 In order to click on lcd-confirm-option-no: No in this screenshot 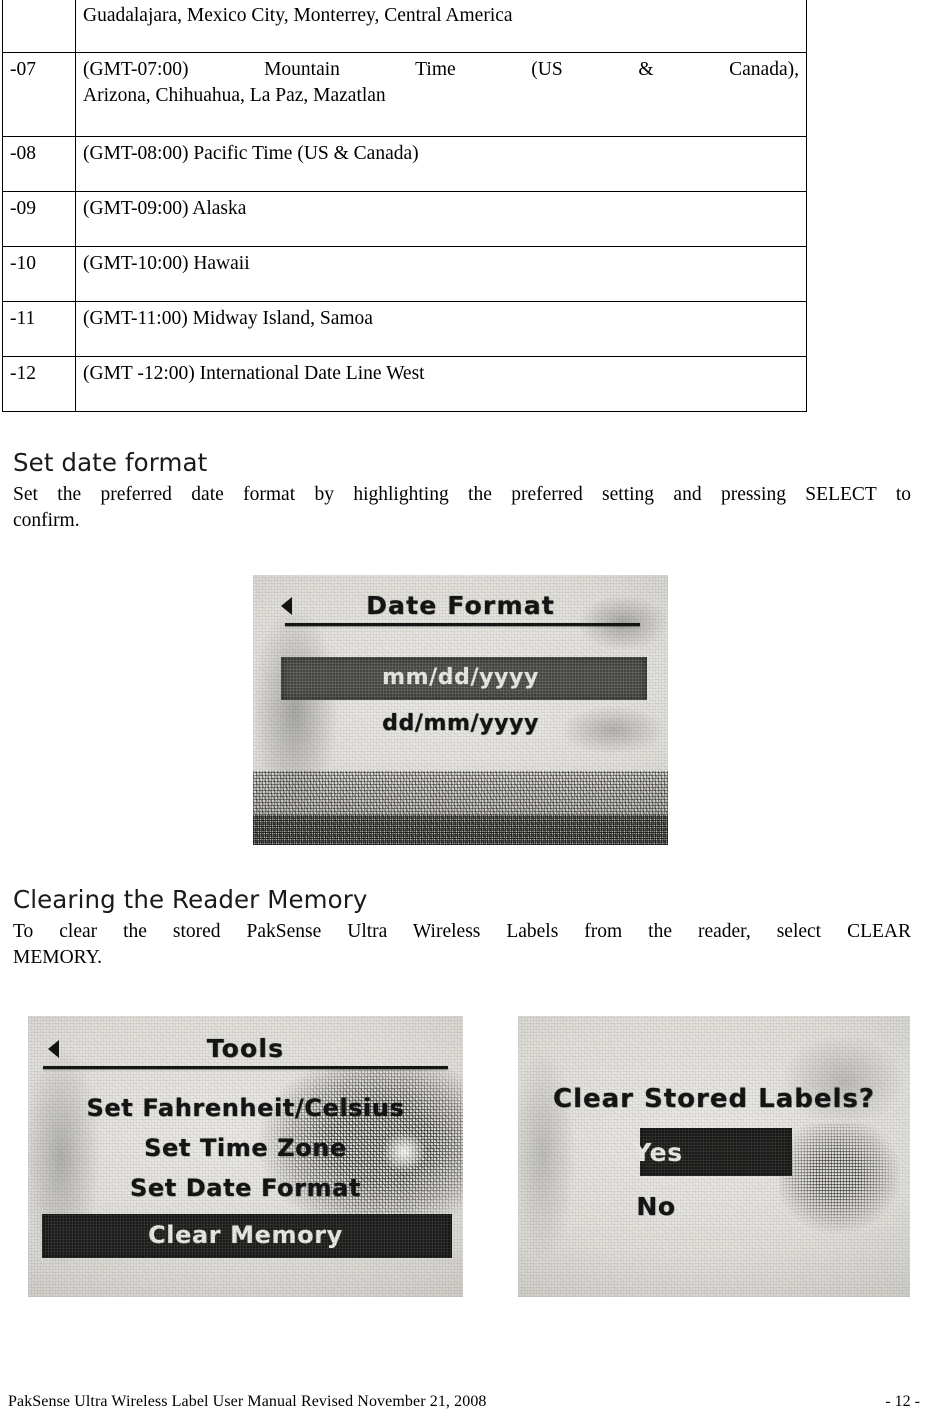, I will do `click(685, 1206)`.